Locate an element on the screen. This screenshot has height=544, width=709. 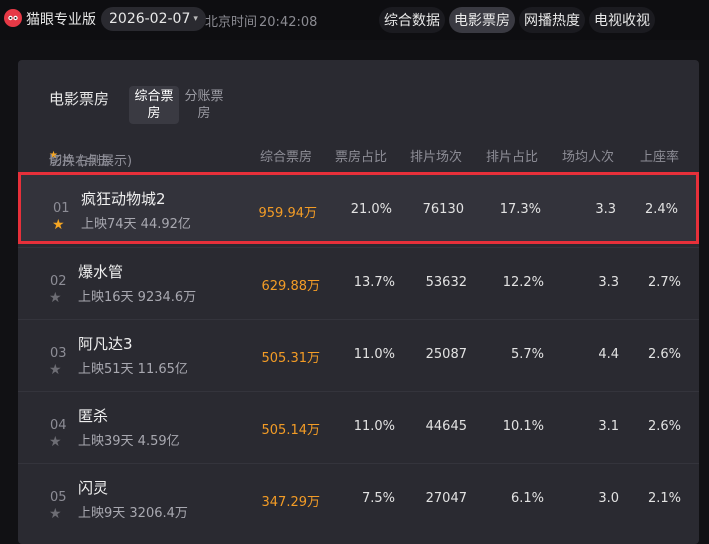
header-box-office: 综合票房 is located at coordinates (286, 155).